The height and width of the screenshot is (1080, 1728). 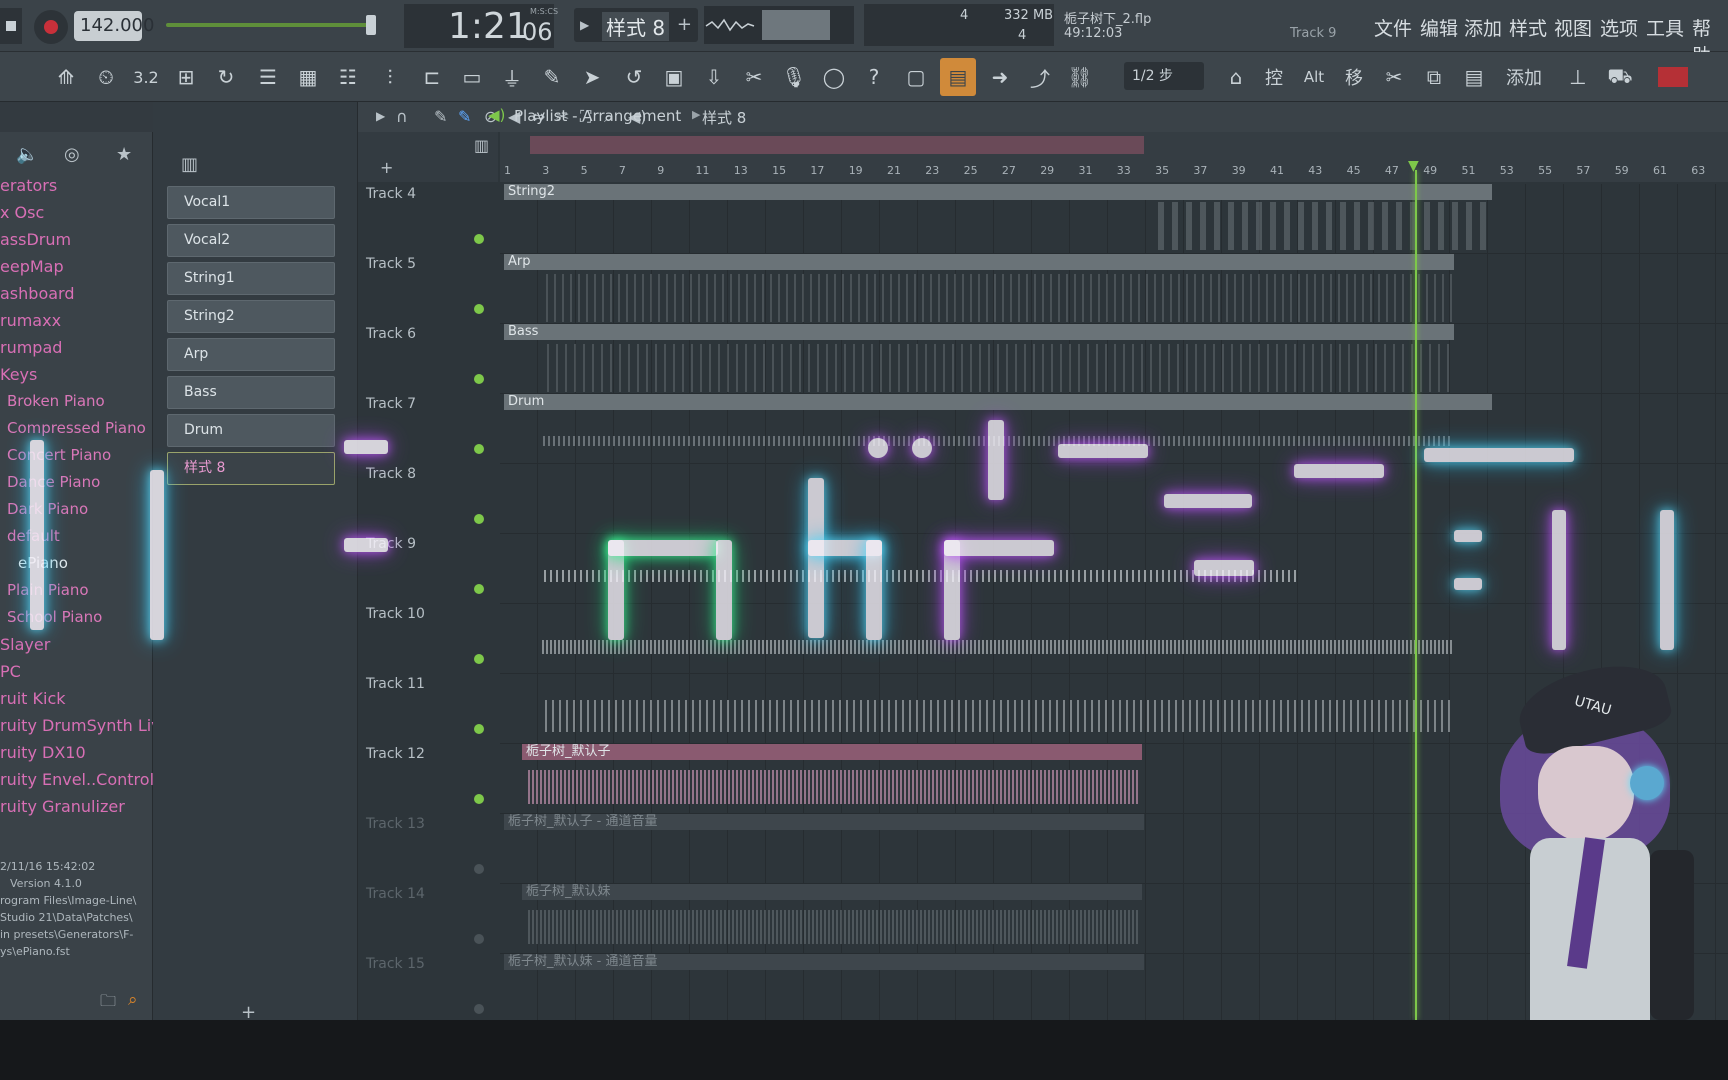 I want to click on plugin-icon: ⏚, so click(x=512, y=77).